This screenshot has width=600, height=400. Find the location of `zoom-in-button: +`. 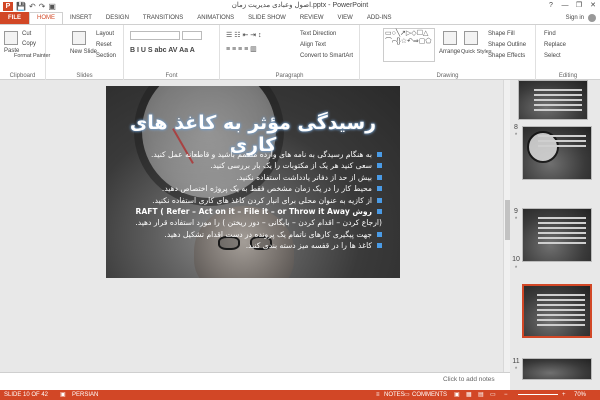

zoom-in-button: + is located at coordinates (564, 395).